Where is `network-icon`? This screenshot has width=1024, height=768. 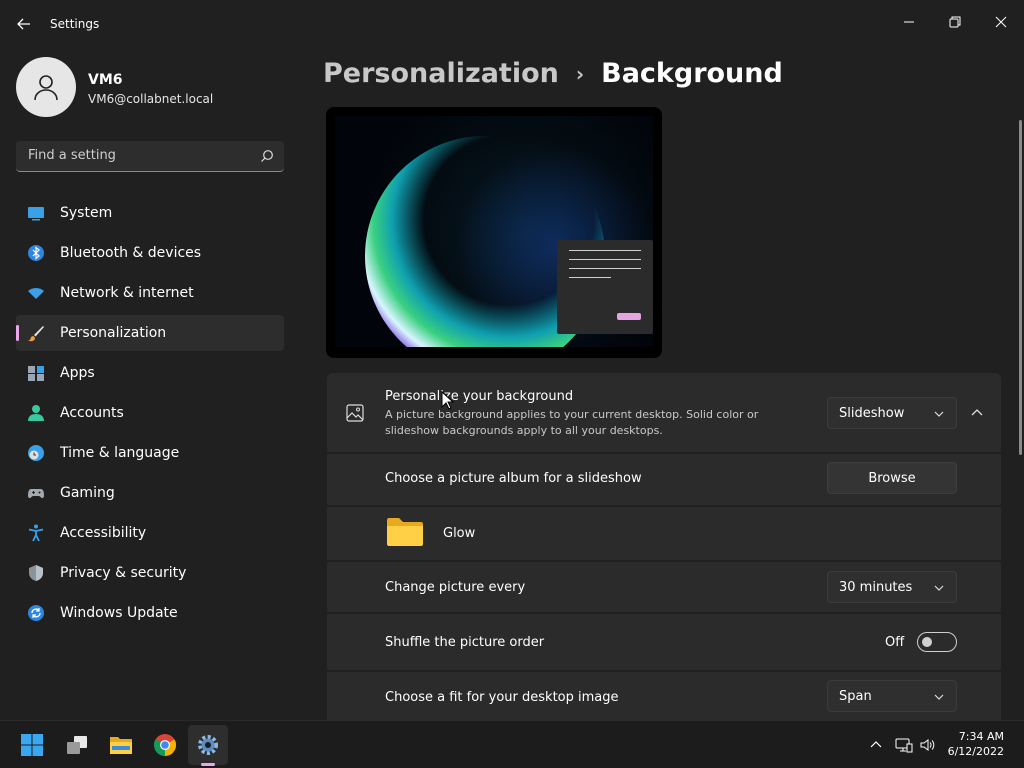 network-icon is located at coordinates (904, 745).